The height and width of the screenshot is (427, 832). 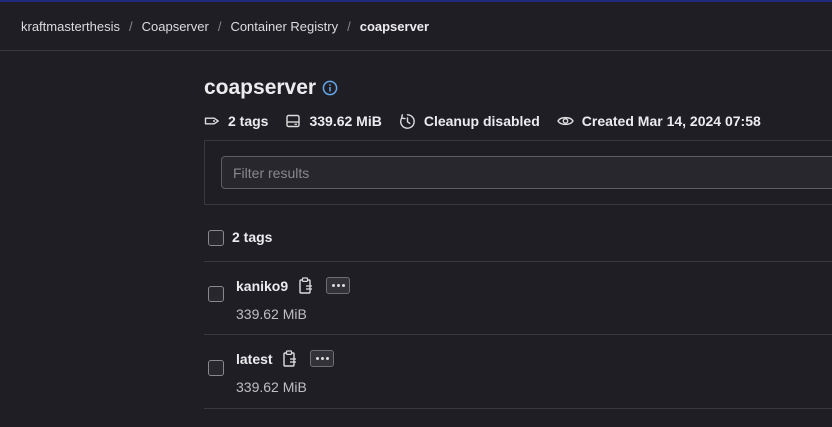 I want to click on tag-name: kaniko9, so click(x=262, y=286).